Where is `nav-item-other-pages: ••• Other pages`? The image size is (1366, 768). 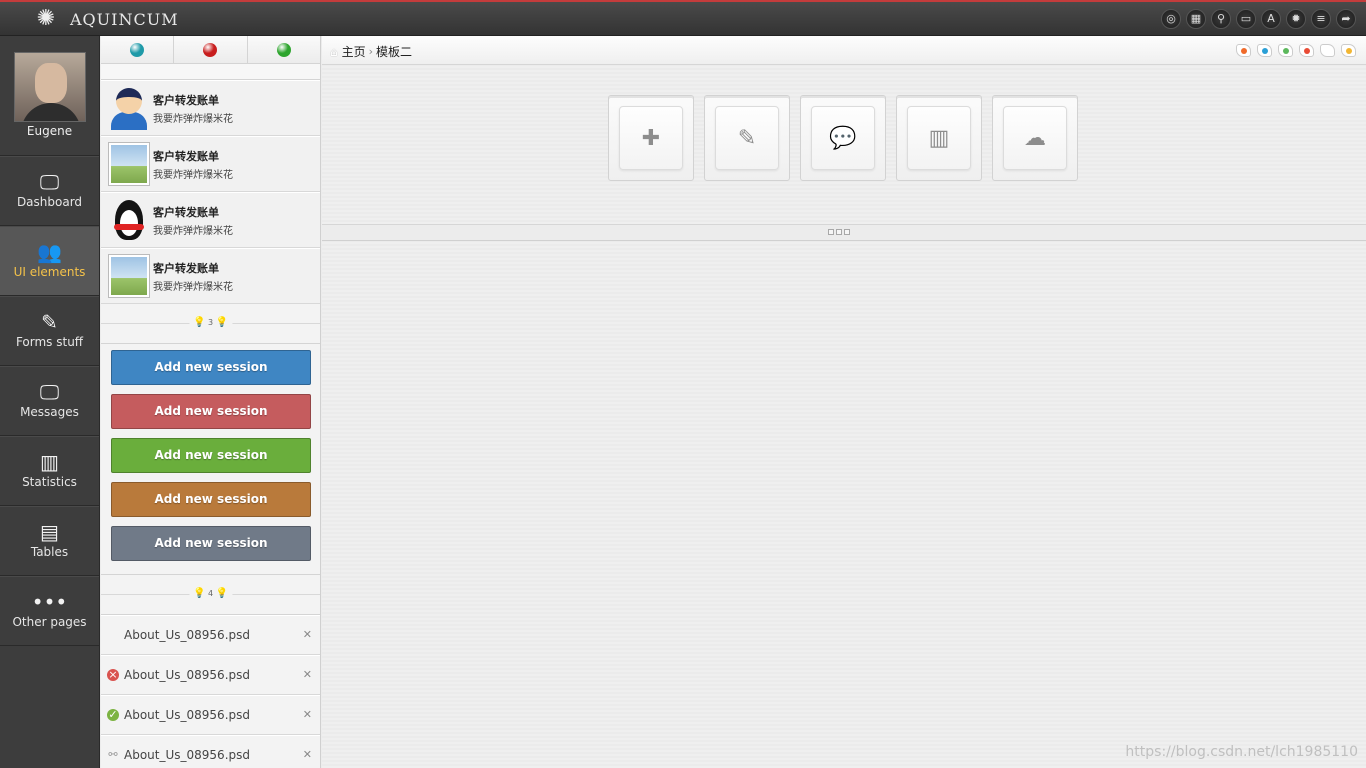 nav-item-other-pages: ••• Other pages is located at coordinates (49, 611).